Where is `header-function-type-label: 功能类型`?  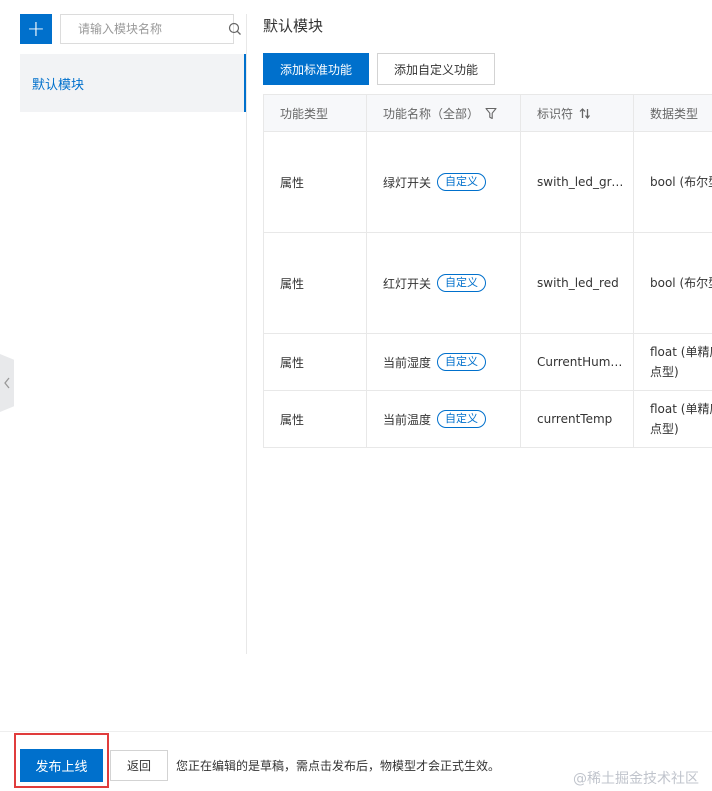 header-function-type-label: 功能类型 is located at coordinates (304, 113).